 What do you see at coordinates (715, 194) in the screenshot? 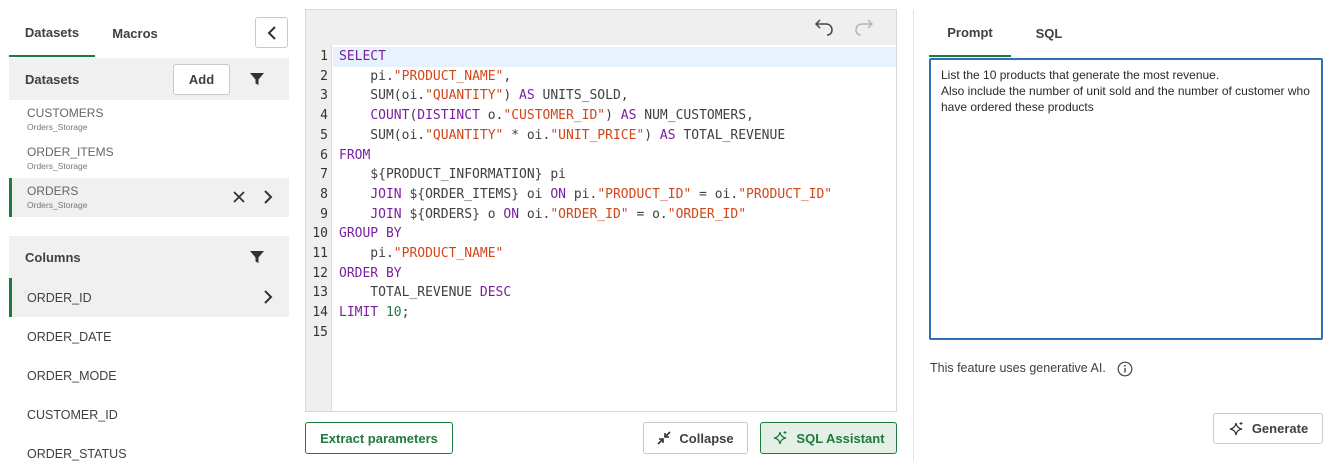
I see `code-token: = oi.` at bounding box center [715, 194].